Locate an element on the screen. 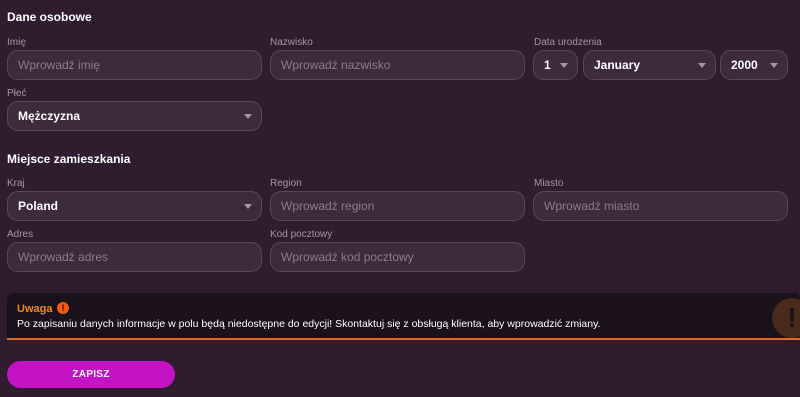 The width and height of the screenshot is (800, 397). country-label: Kraj is located at coordinates (16, 183).